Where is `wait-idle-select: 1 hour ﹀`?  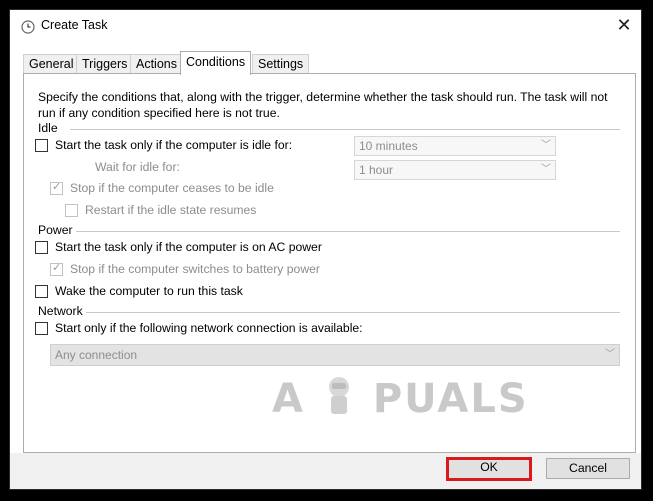
wait-idle-select: 1 hour ﹀ is located at coordinates (455, 170).